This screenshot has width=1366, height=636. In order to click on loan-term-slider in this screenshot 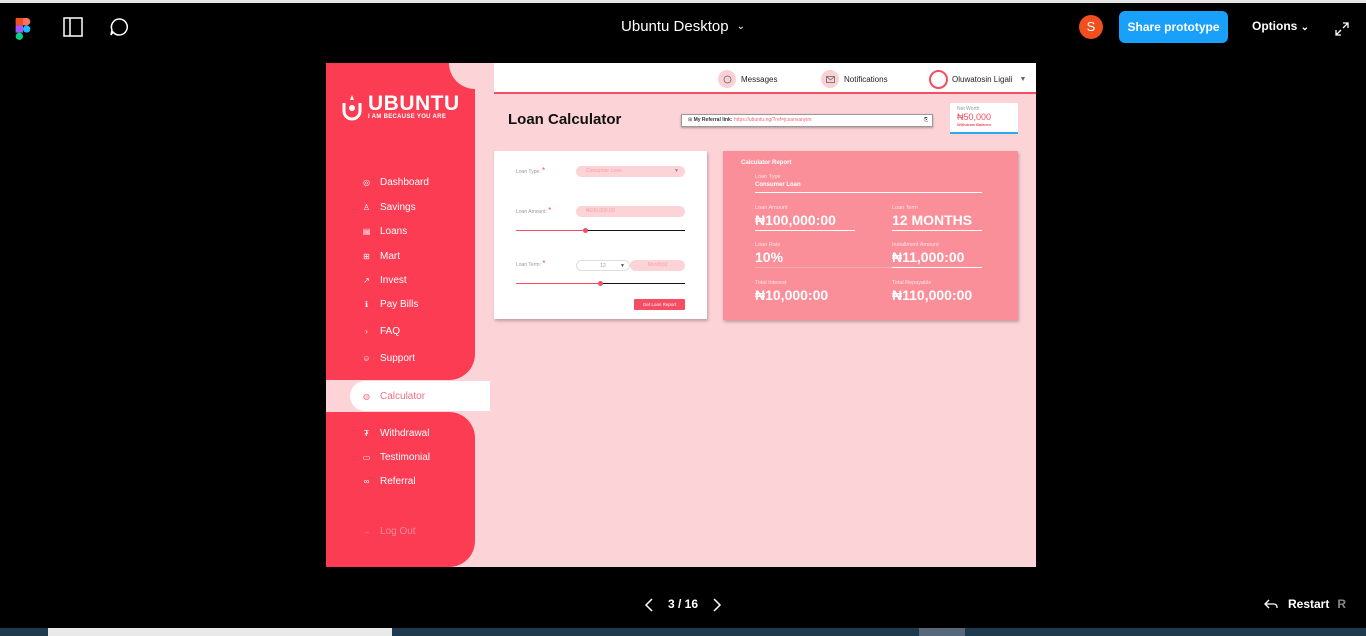, I will do `click(600, 283)`.